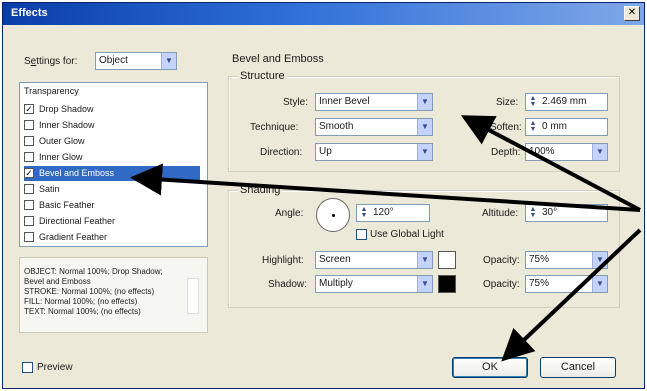 The width and height of the screenshot is (647, 391). Describe the element at coordinates (27, 367) in the screenshot. I see `preview-checkbox` at that location.